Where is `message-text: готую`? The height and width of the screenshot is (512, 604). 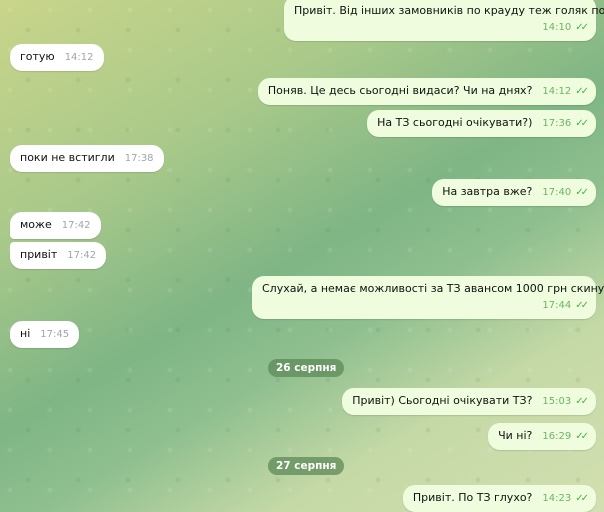
message-text: готую is located at coordinates (37, 56).